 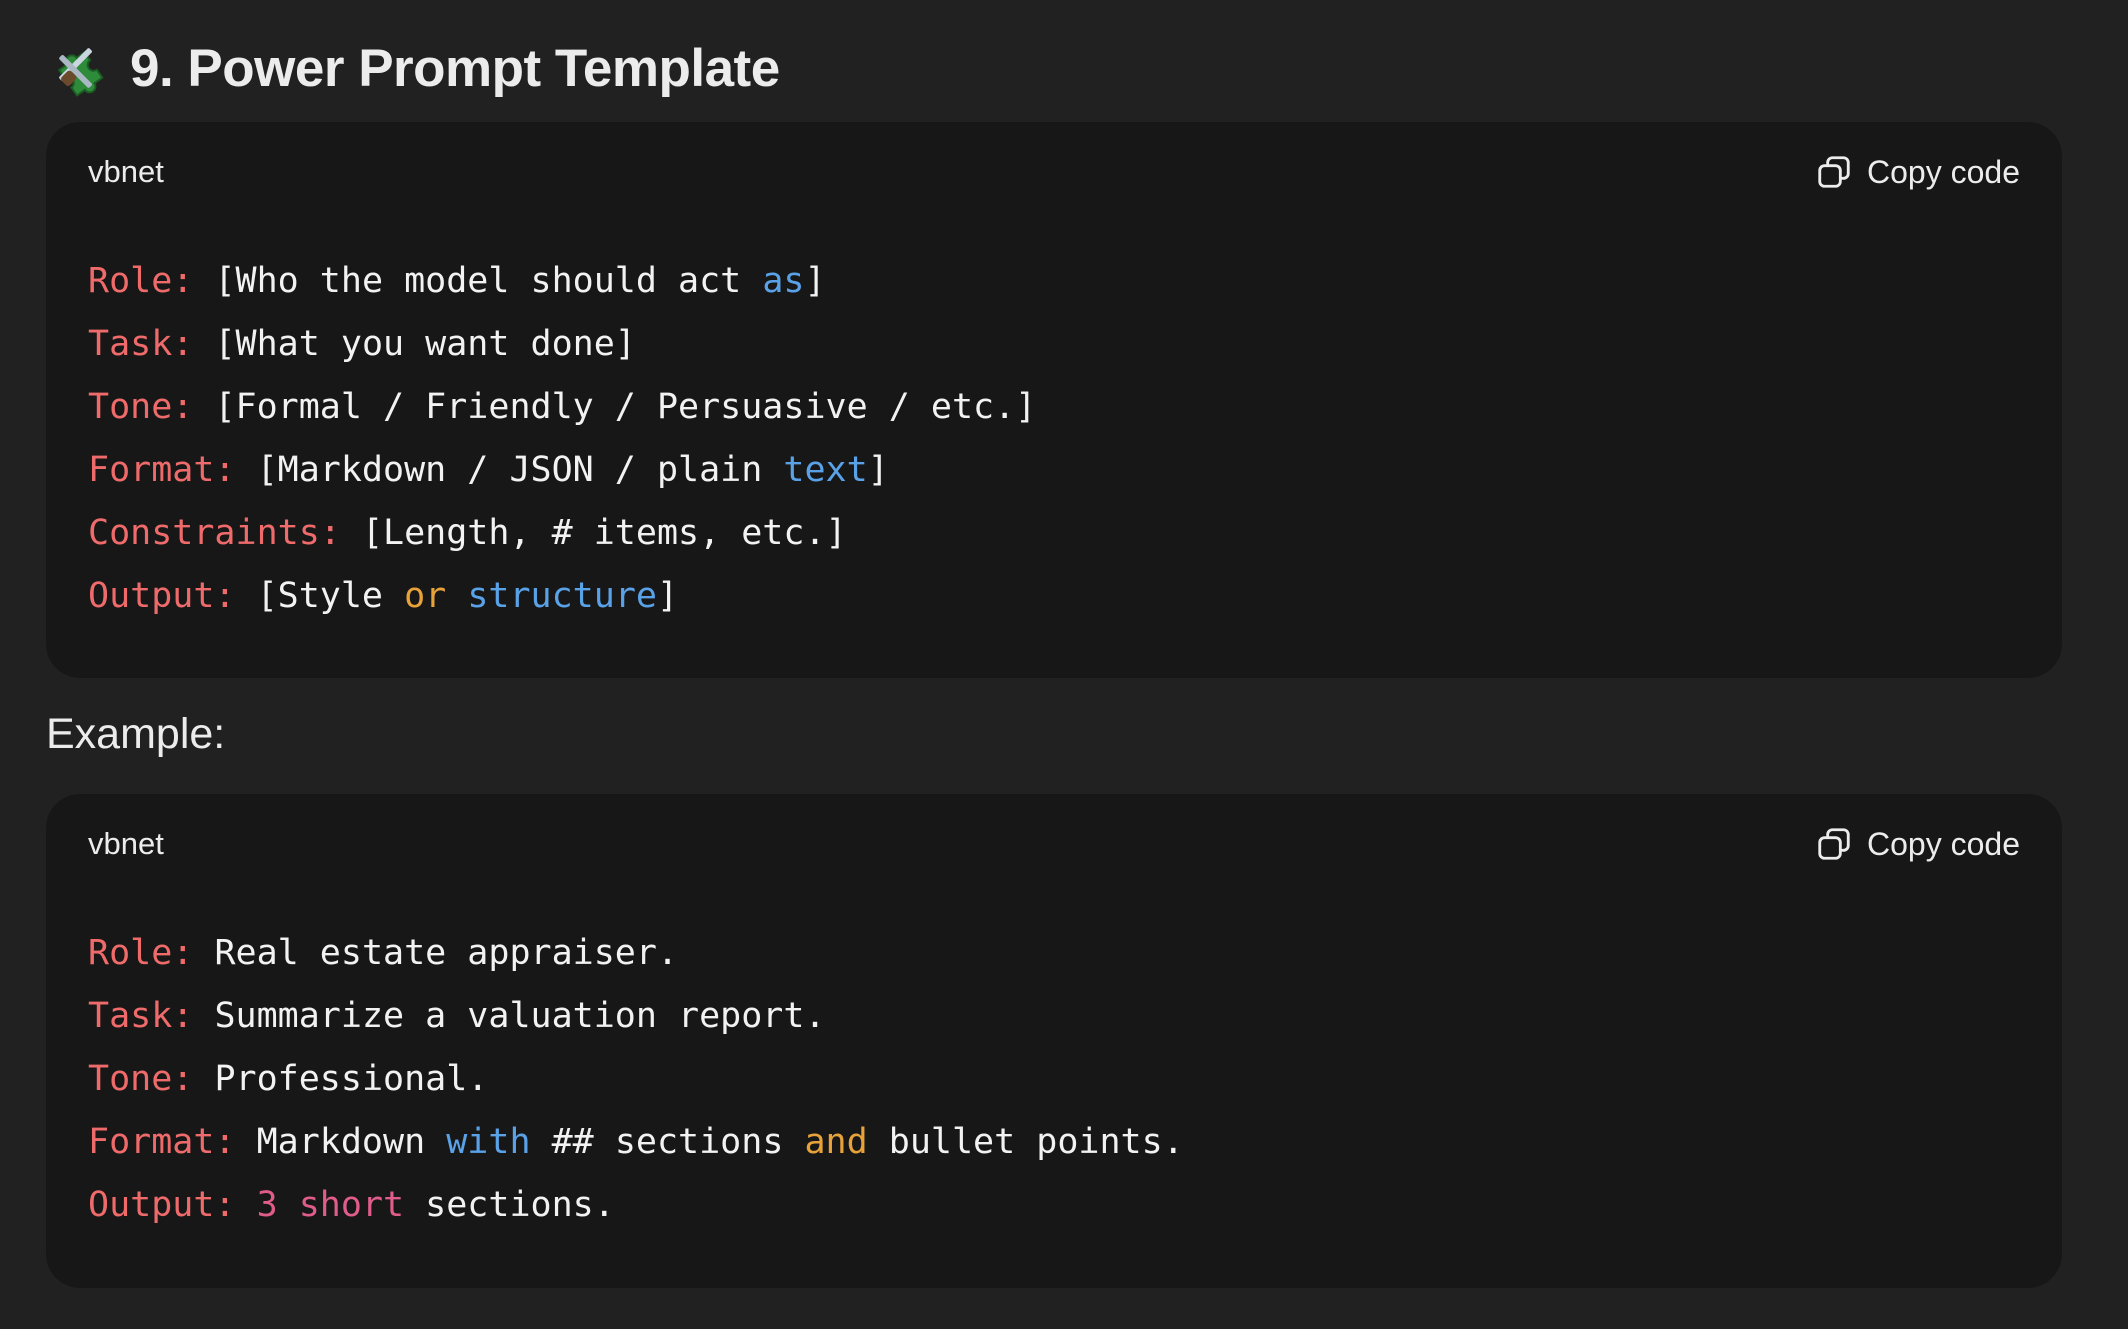 I want to click on code-token: with, so click(x=488, y=1142).